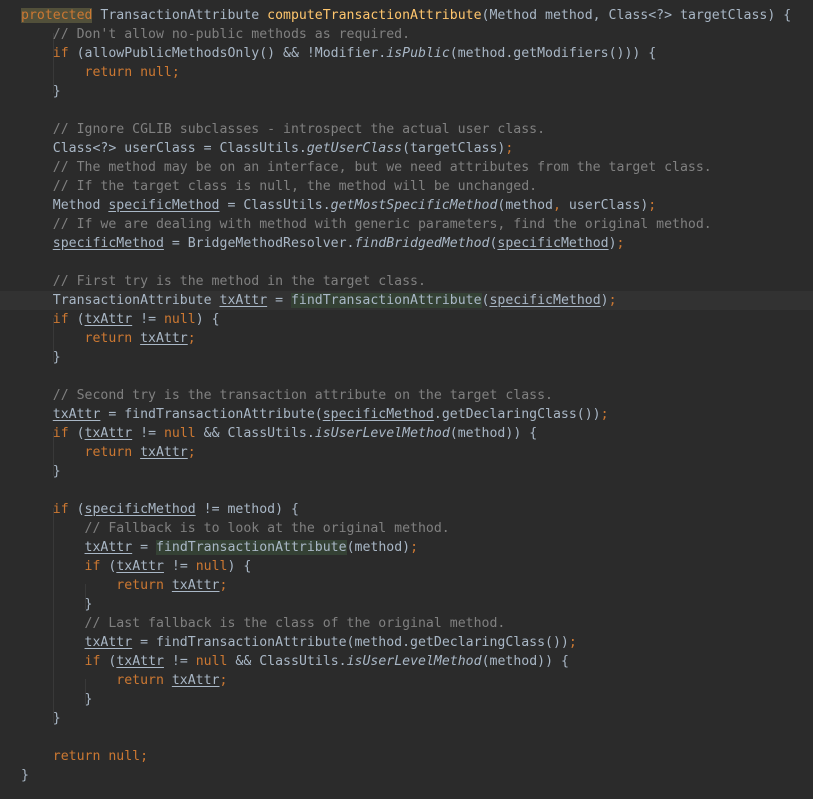 The height and width of the screenshot is (799, 813). I want to click on code-token: if, so click(92, 566).